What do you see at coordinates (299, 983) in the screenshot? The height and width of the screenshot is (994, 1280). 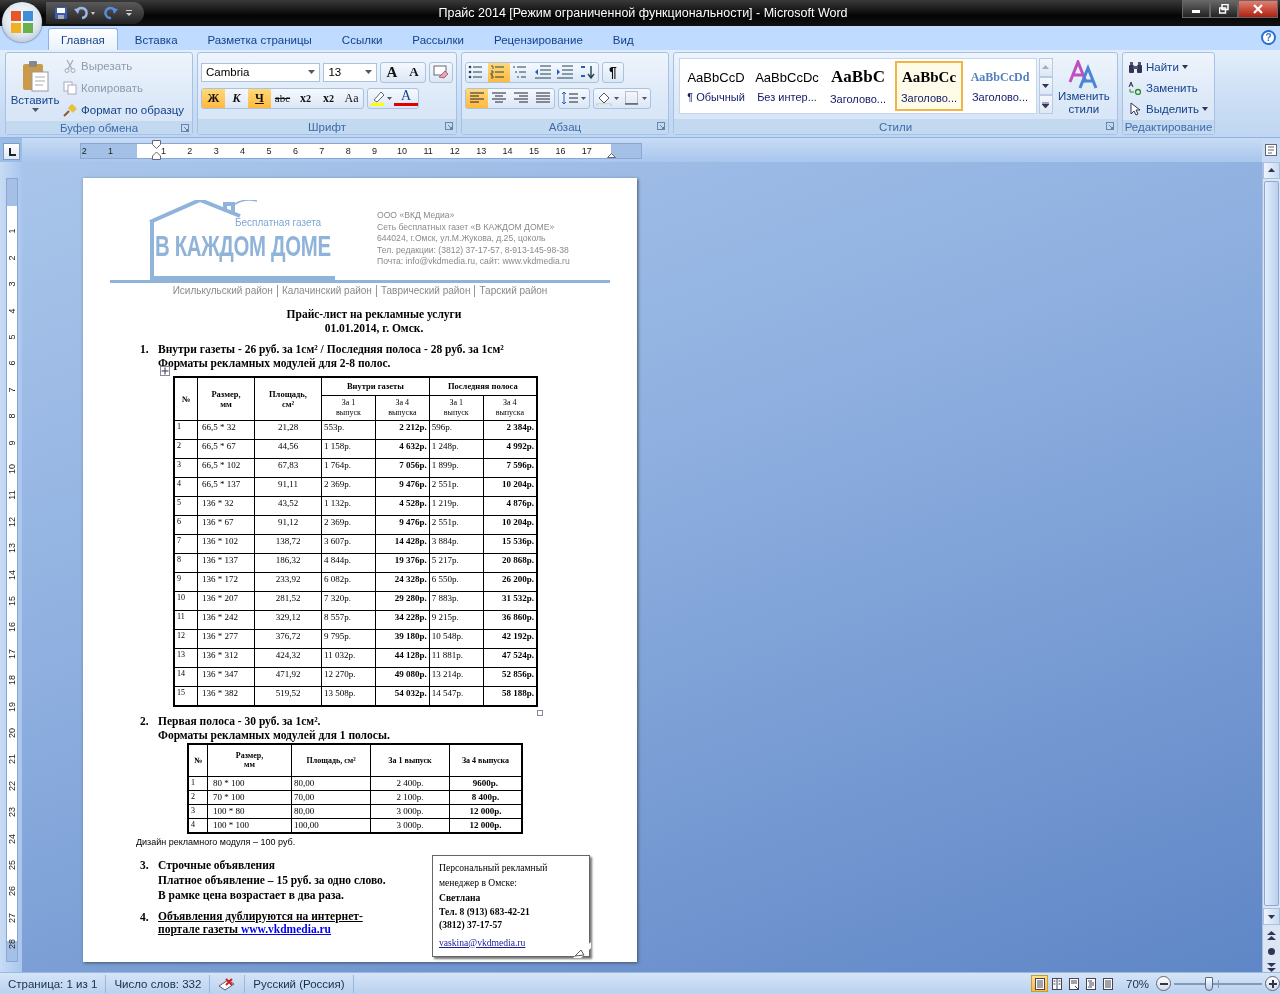 I see `language-indicator: Русский (Россия)` at bounding box center [299, 983].